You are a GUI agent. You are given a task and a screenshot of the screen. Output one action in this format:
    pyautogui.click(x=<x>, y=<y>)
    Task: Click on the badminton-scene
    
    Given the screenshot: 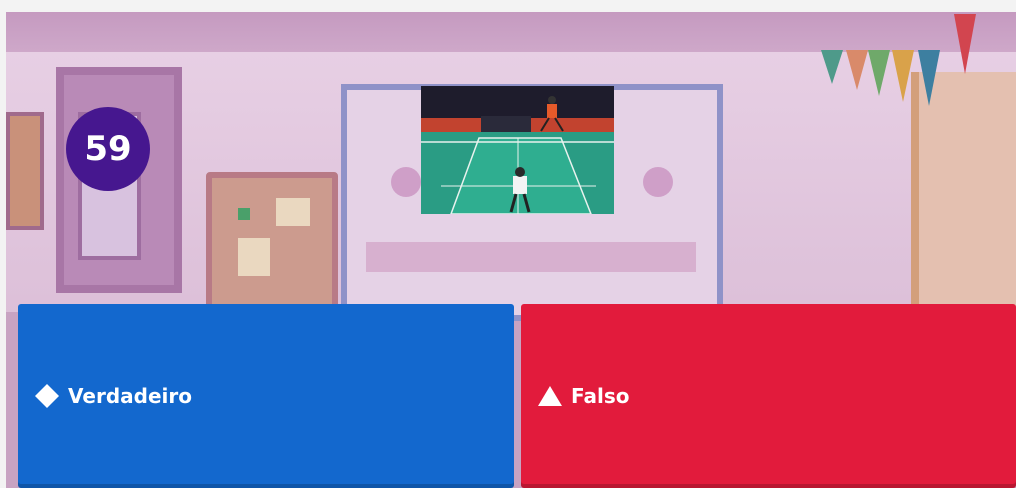 What is the action you would take?
    pyautogui.click(x=517, y=150)
    